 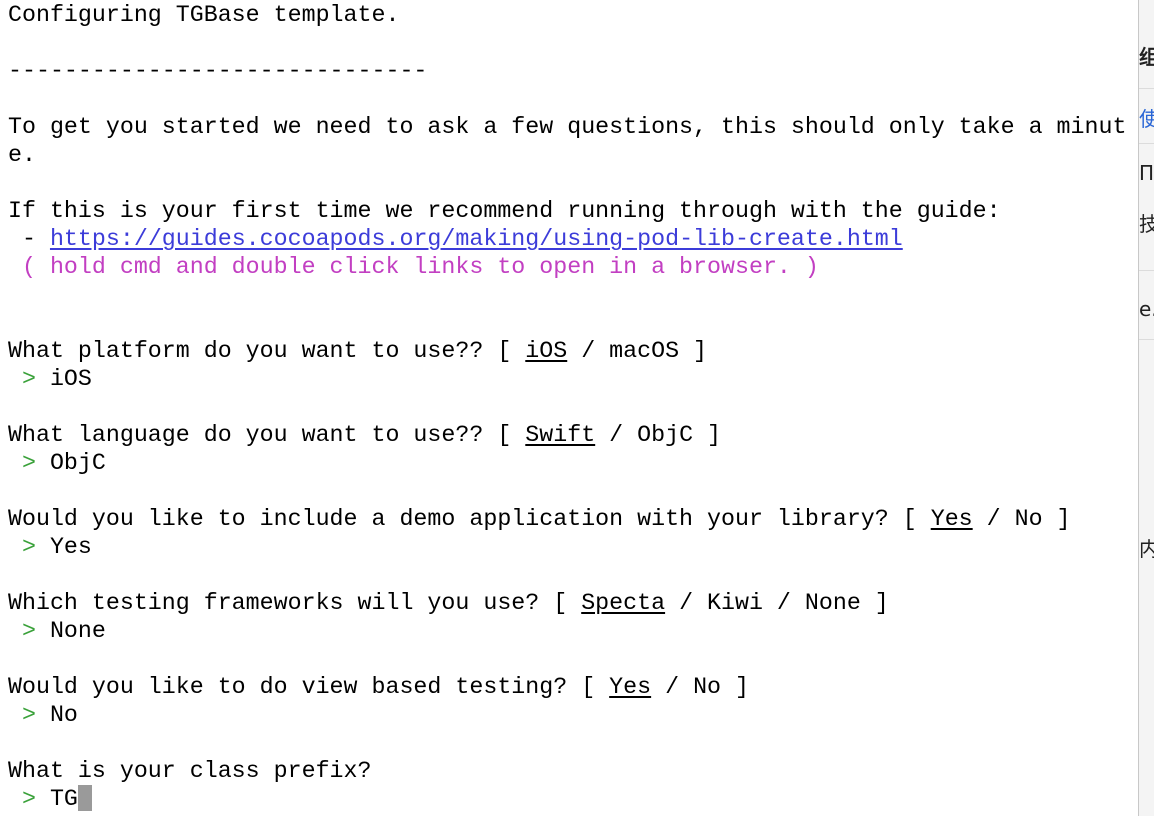 What do you see at coordinates (295, 603) in the screenshot?
I see `question-text: Which testing frameworks will you use? [` at bounding box center [295, 603].